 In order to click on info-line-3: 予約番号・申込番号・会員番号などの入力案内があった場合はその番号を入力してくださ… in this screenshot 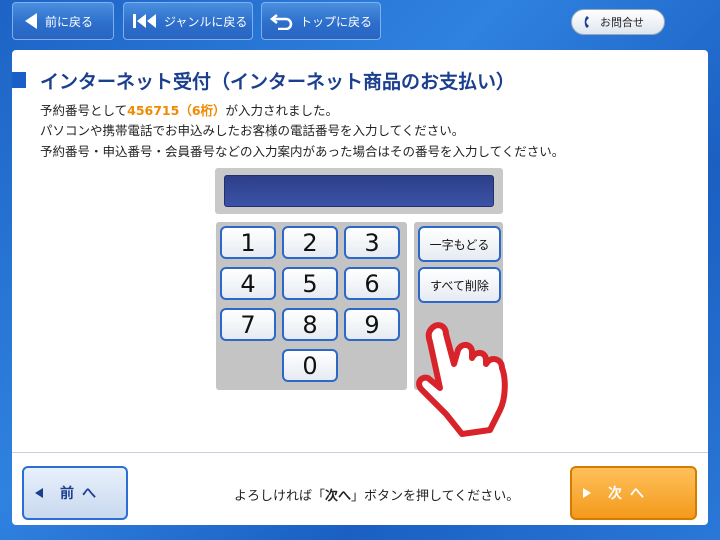, I will do `click(302, 151)`.